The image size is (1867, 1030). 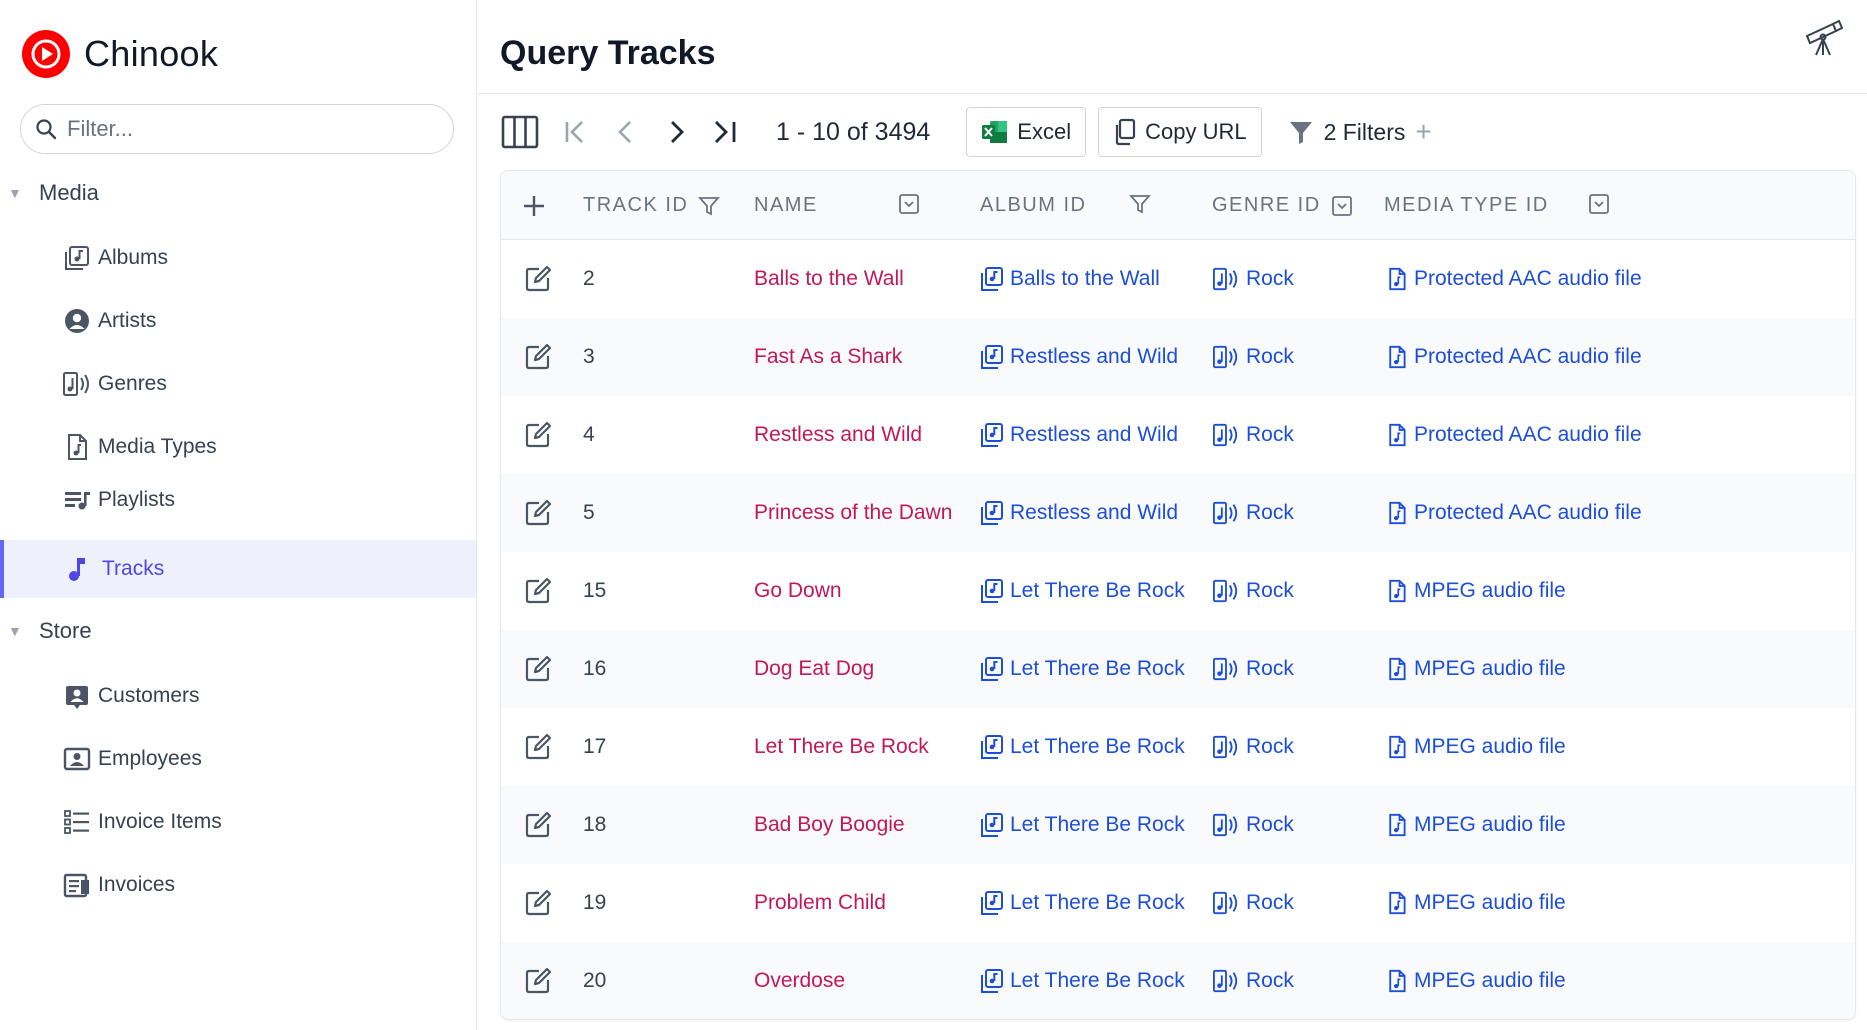 What do you see at coordinates (238, 885) in the screenshot?
I see `sidebar-item-invoices: Invoices` at bounding box center [238, 885].